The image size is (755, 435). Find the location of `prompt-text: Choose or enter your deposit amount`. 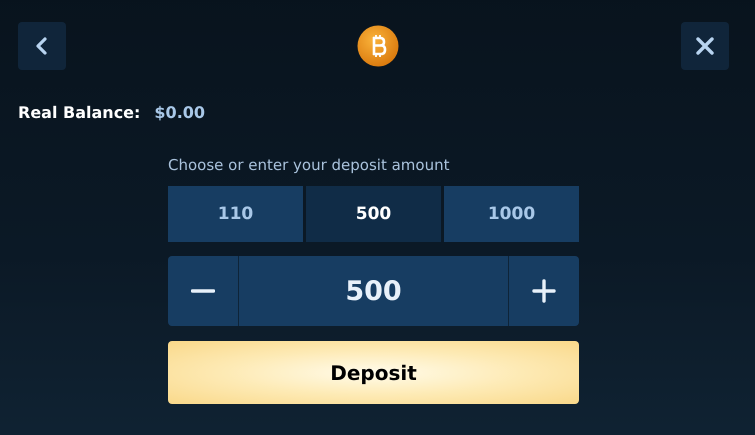

prompt-text: Choose or enter your deposit amount is located at coordinates (309, 165).